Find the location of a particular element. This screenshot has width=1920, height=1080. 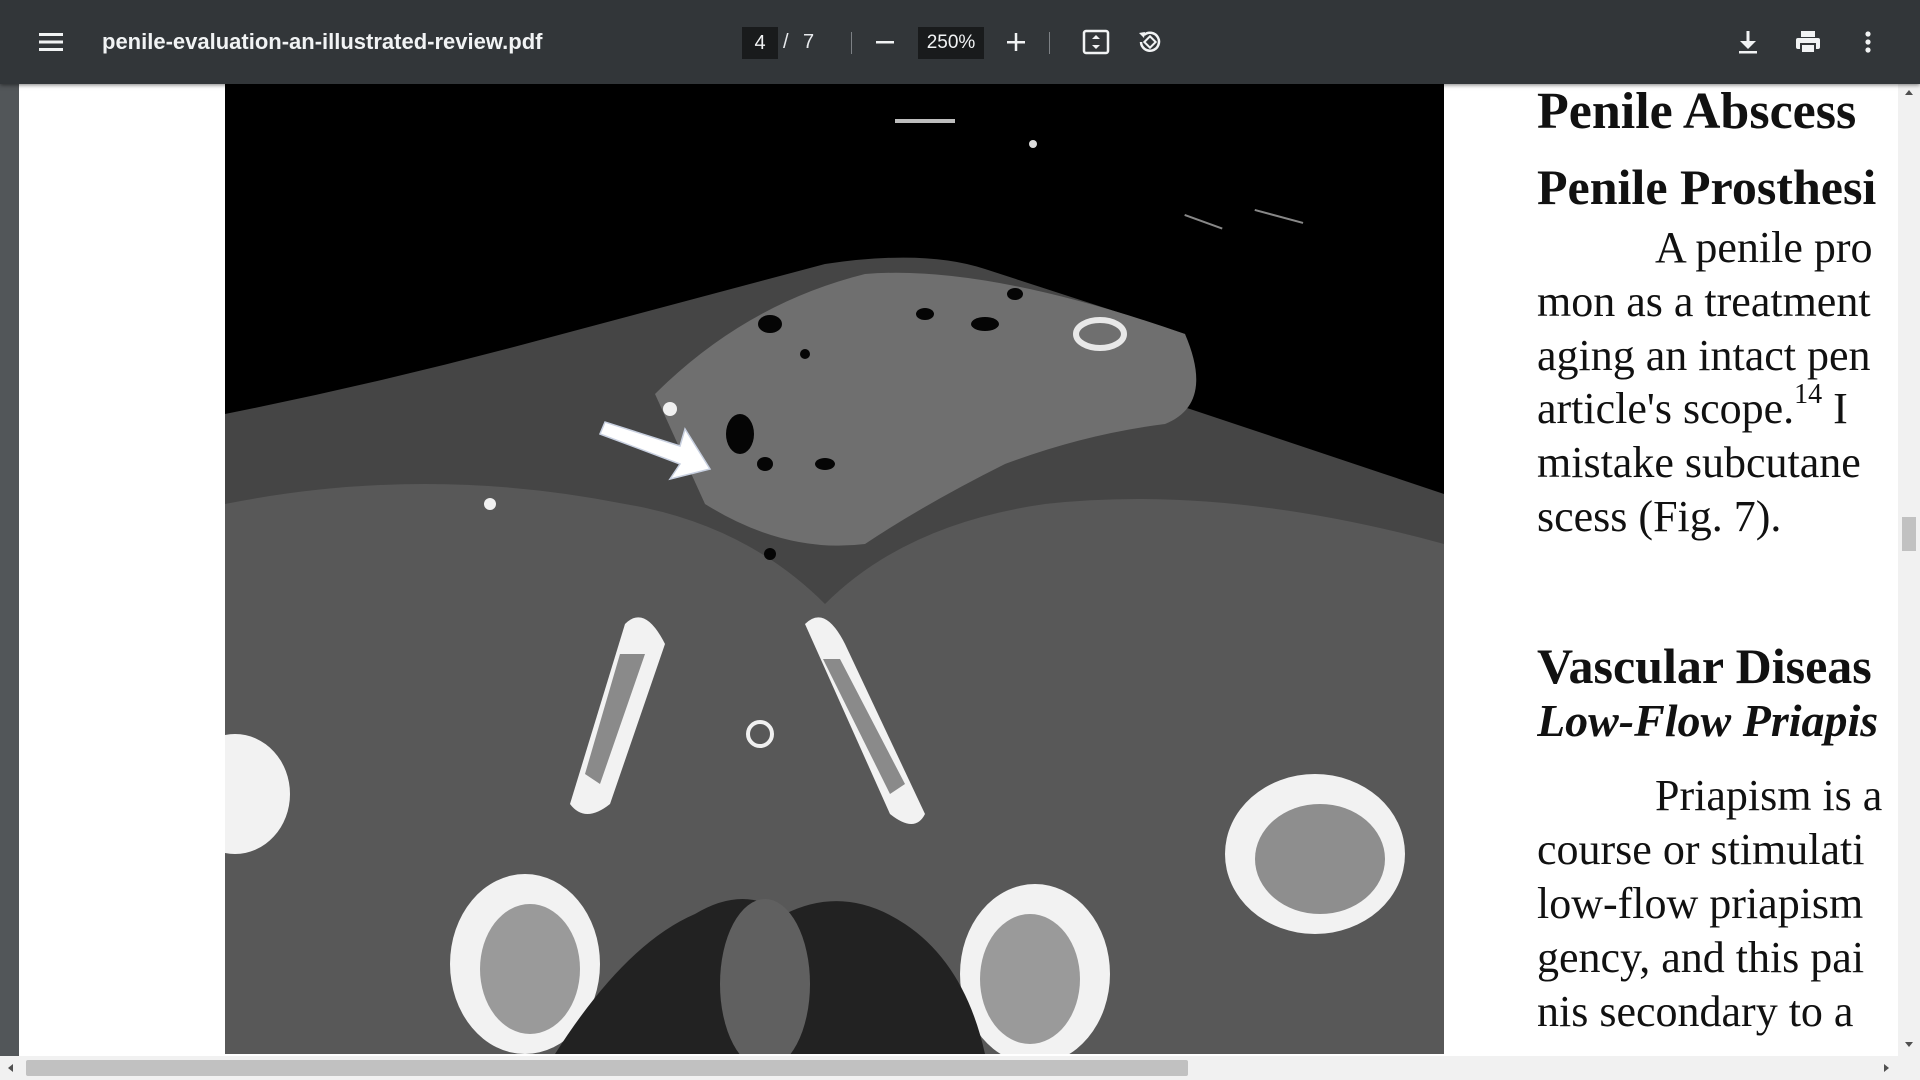

more-vertical-icon is located at coordinates (1868, 42).